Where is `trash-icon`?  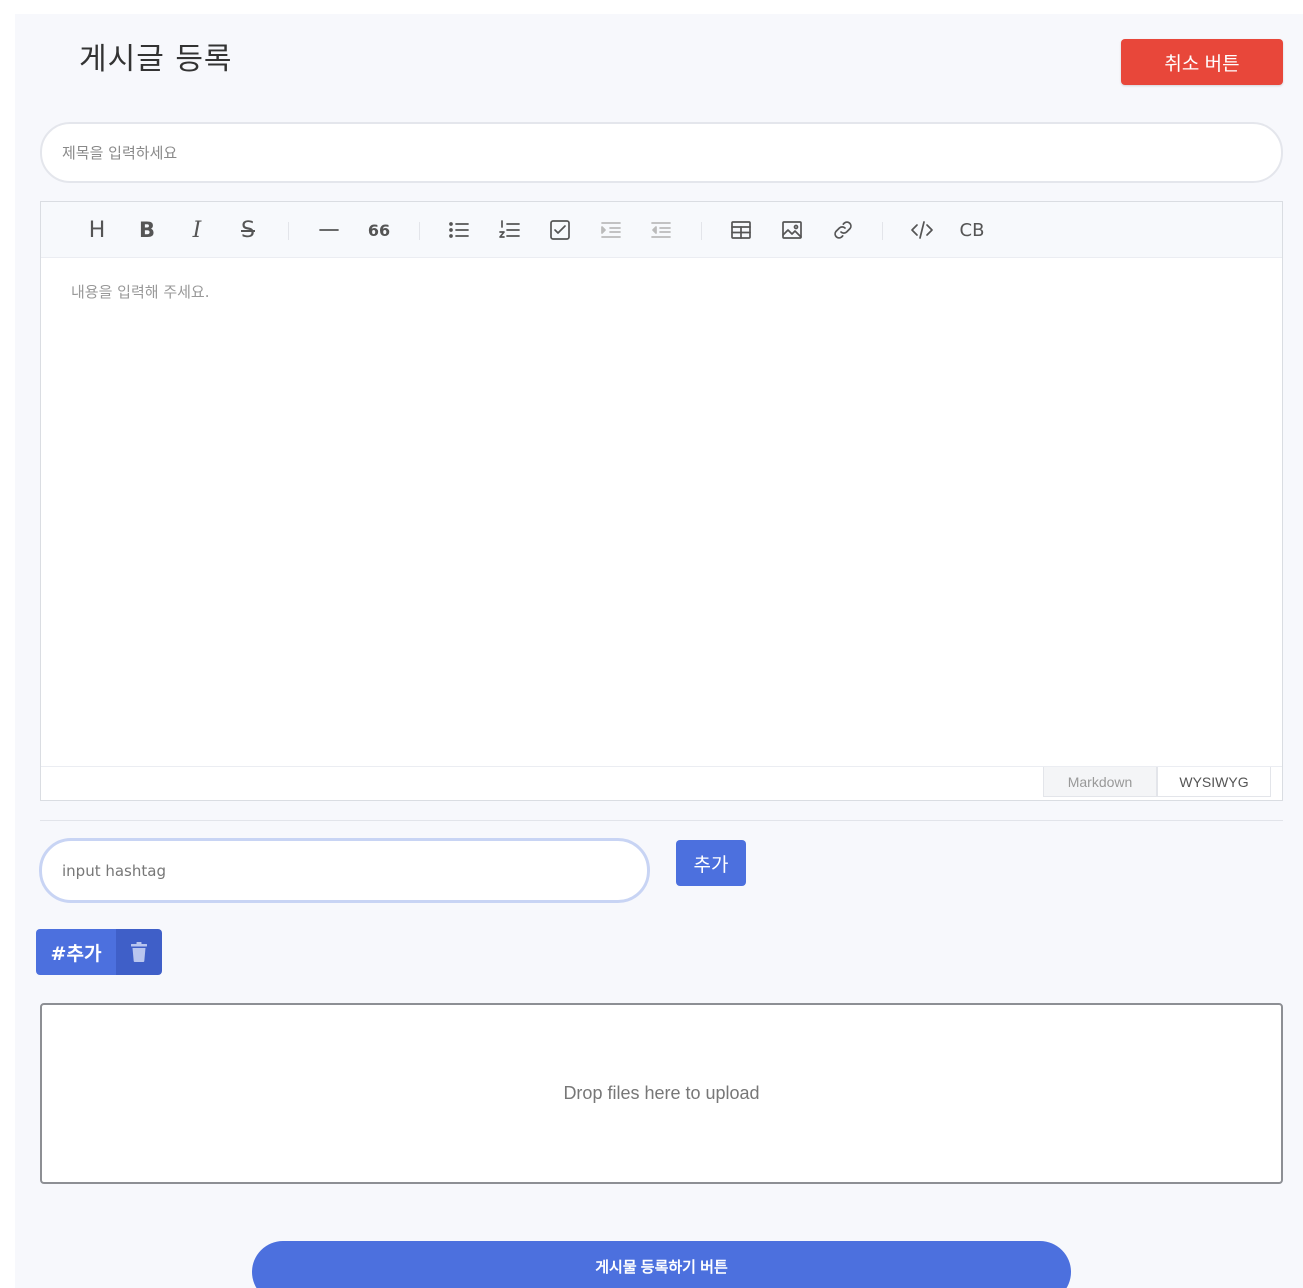
trash-icon is located at coordinates (139, 952).